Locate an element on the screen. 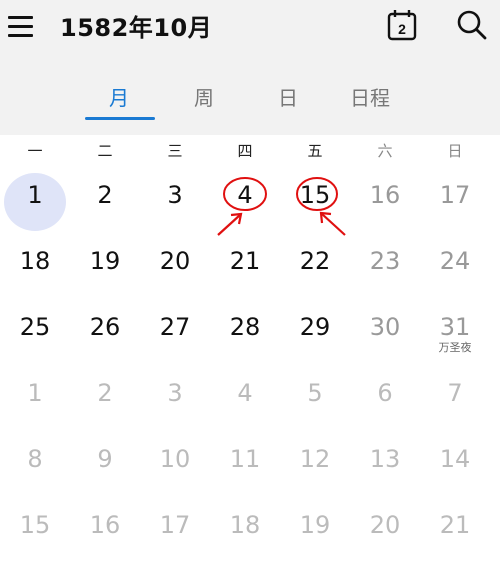 Image resolution: width=500 pixels, height=565 pixels. day-number: 25 is located at coordinates (35, 327).